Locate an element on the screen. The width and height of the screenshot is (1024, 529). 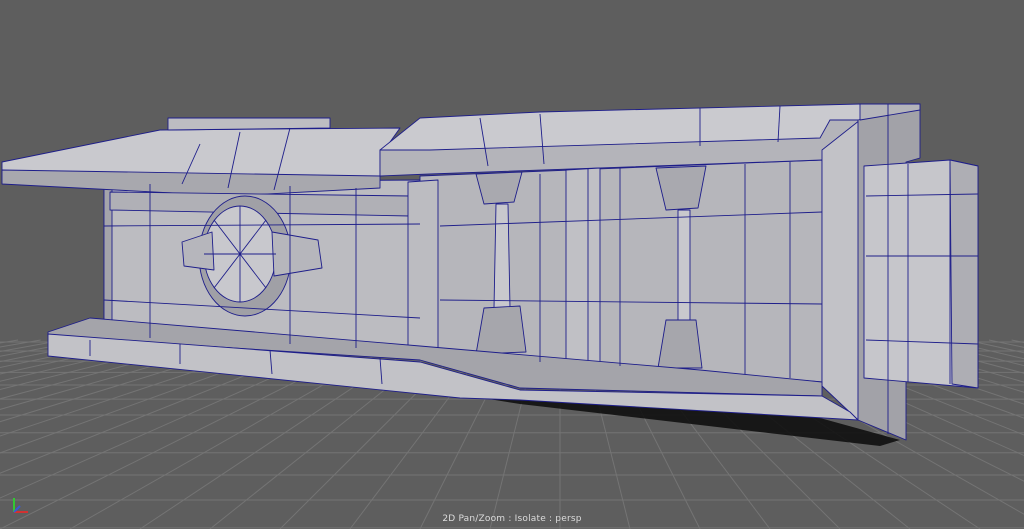
model-piston-left-rod is located at coordinates (502, 256).